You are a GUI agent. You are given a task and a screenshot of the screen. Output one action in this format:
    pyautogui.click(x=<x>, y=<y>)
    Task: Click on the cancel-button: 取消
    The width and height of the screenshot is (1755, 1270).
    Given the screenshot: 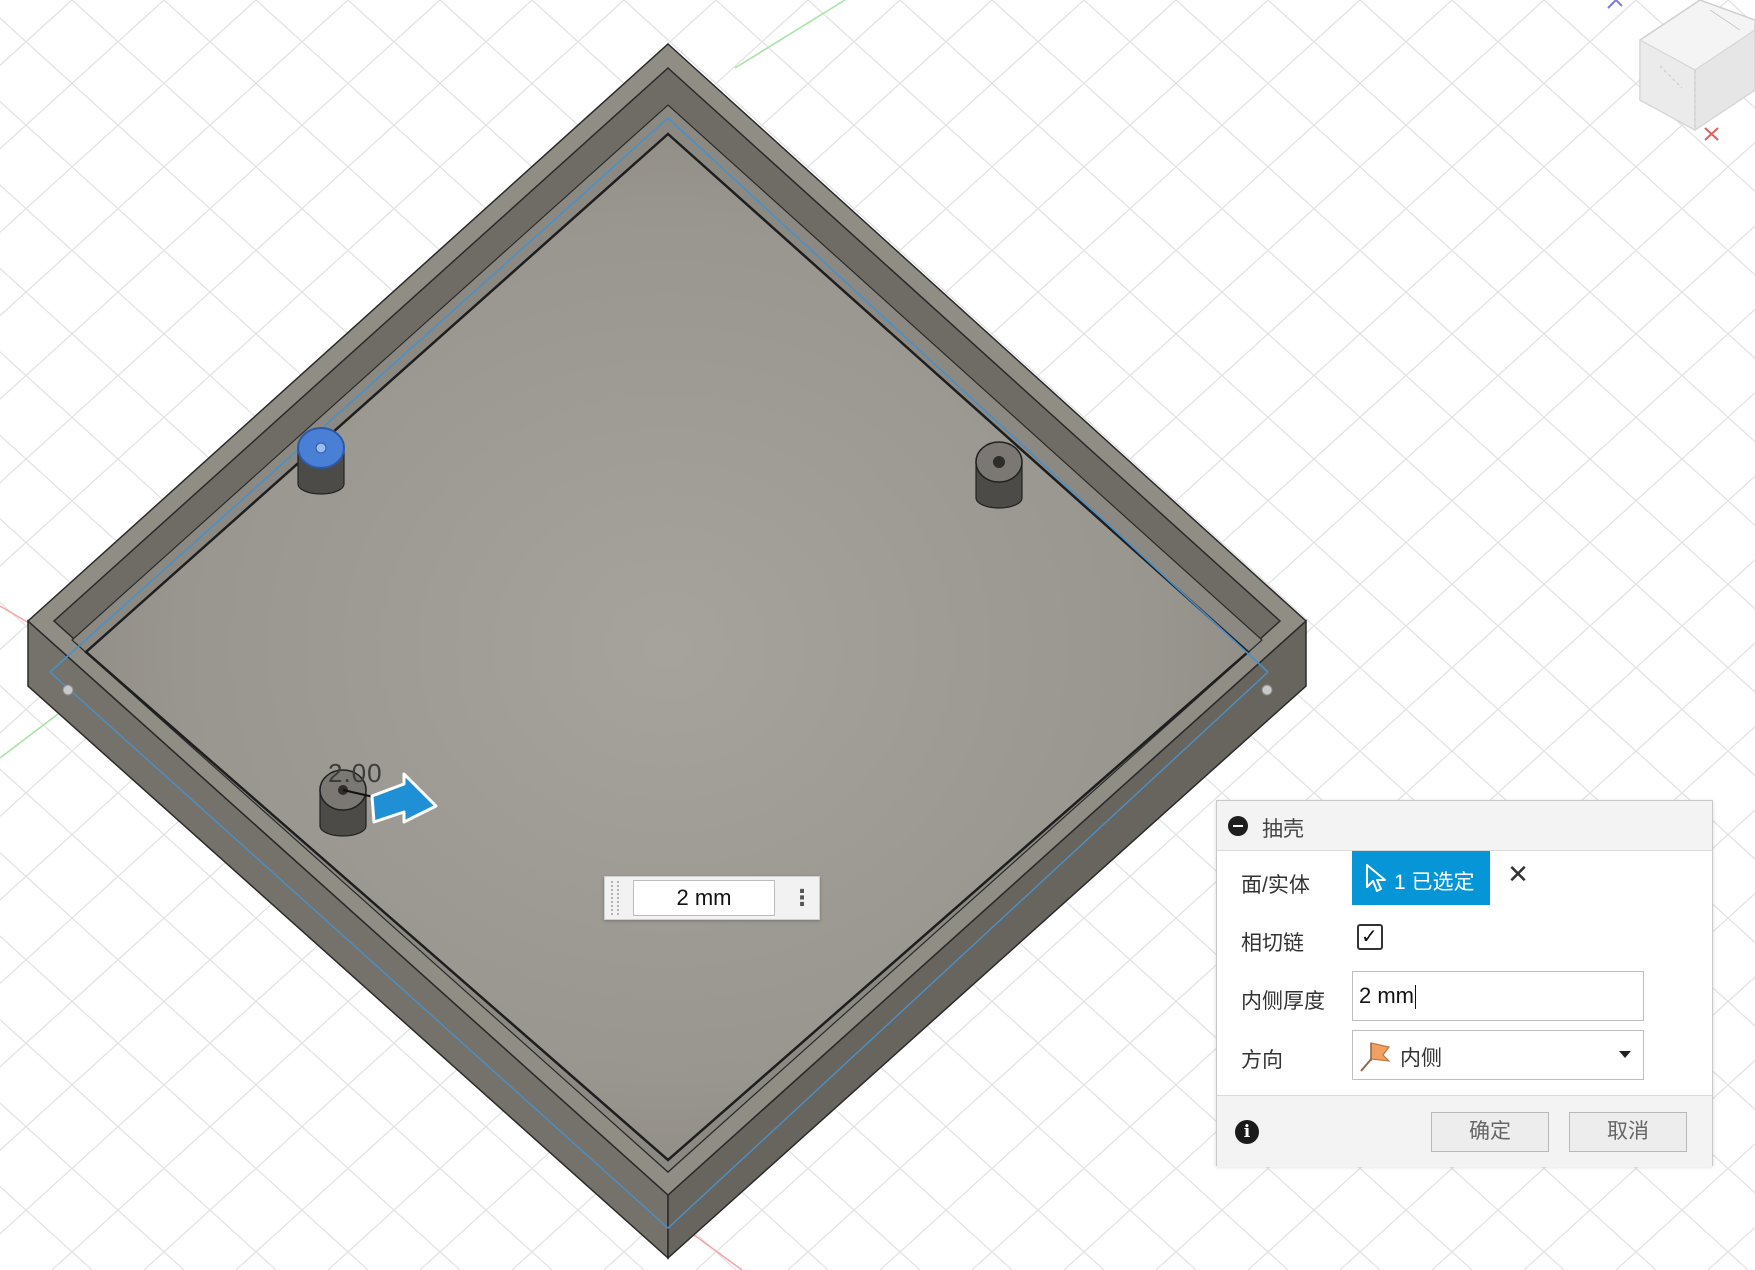 What is the action you would take?
    pyautogui.click(x=1628, y=1132)
    